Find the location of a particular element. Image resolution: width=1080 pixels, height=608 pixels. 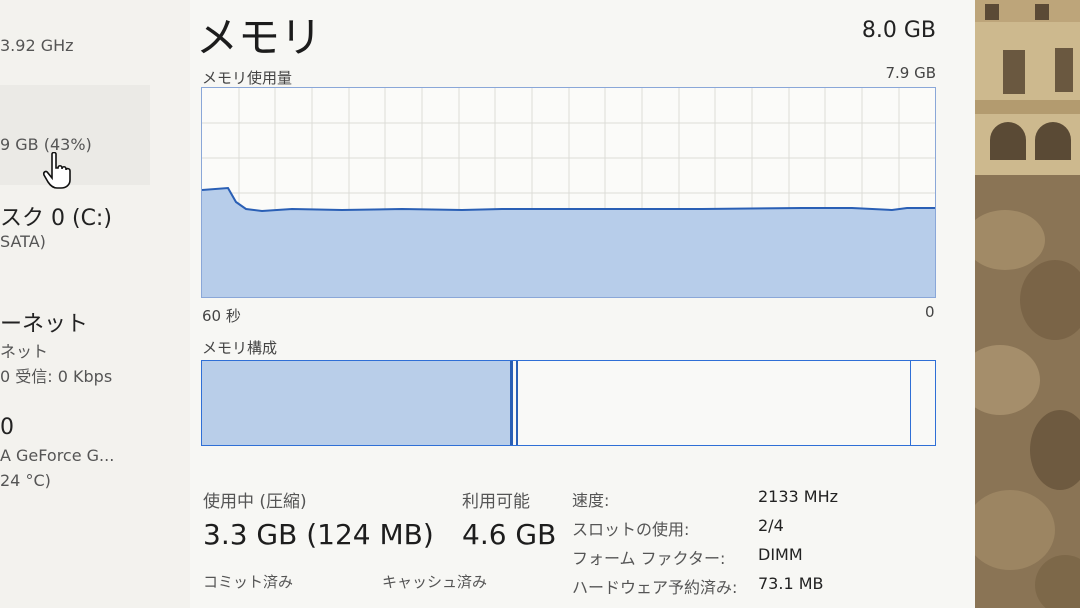

in-use-value: 3.3 GB (124 MB) is located at coordinates (318, 534).